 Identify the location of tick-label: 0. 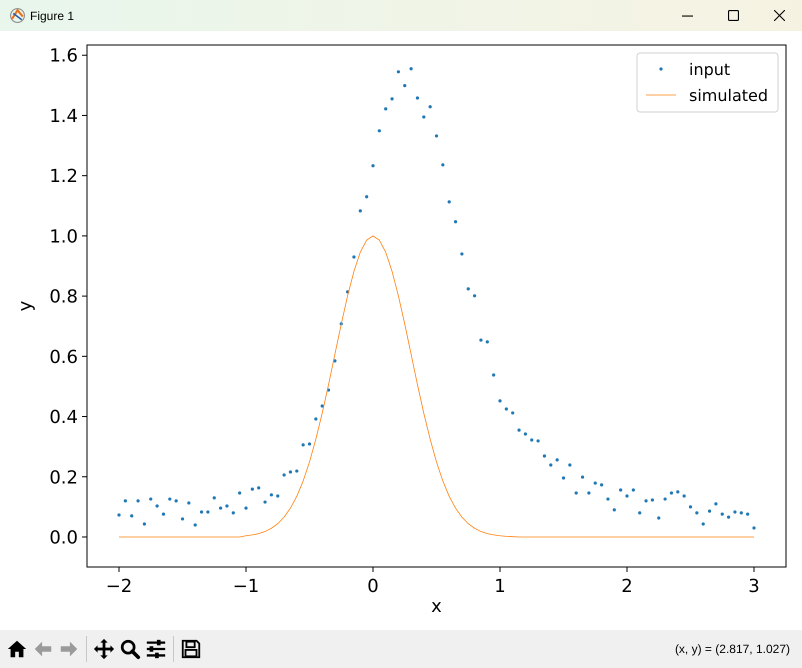
(373, 586).